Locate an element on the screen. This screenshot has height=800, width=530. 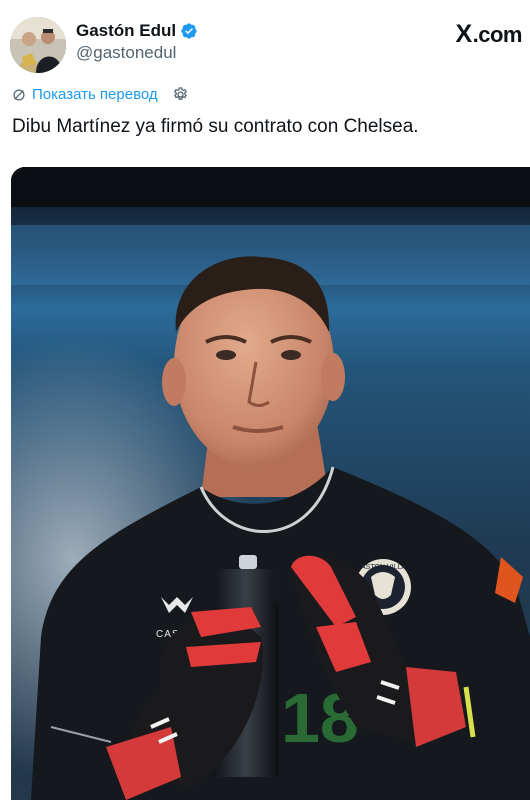
crest-text: ASTON VILLA is located at coordinates (383, 567).